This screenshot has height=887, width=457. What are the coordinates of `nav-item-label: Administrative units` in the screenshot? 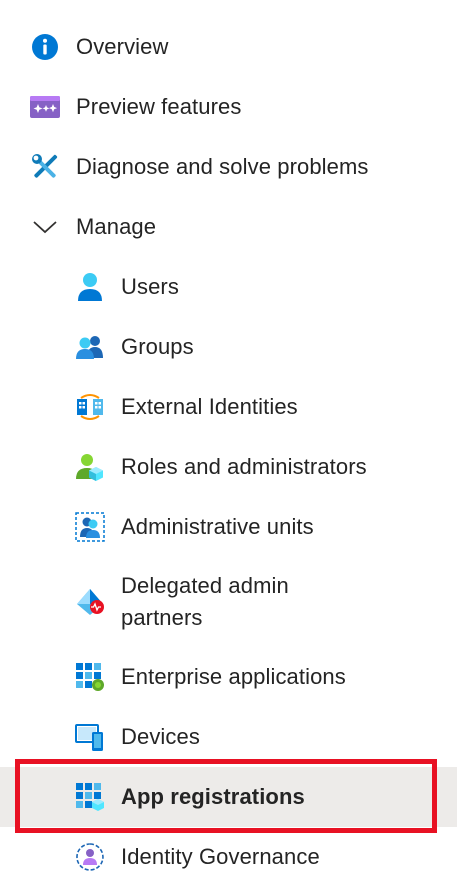 It's located at (217, 526).